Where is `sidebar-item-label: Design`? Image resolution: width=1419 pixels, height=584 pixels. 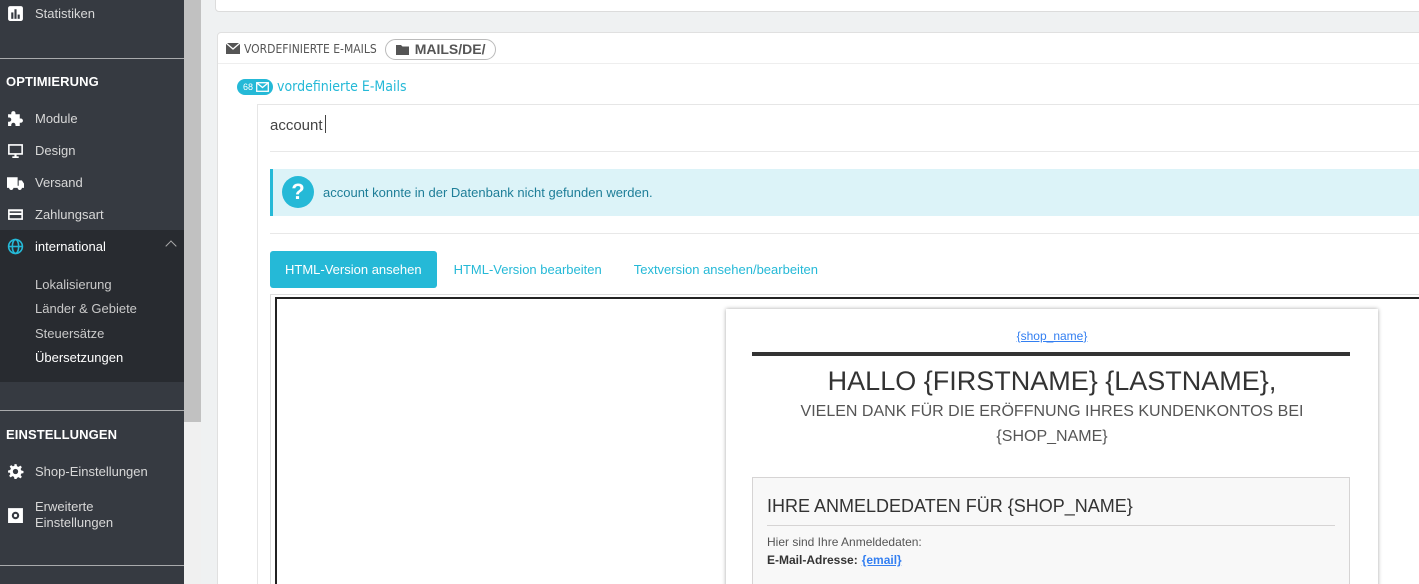 sidebar-item-label: Design is located at coordinates (55, 150).